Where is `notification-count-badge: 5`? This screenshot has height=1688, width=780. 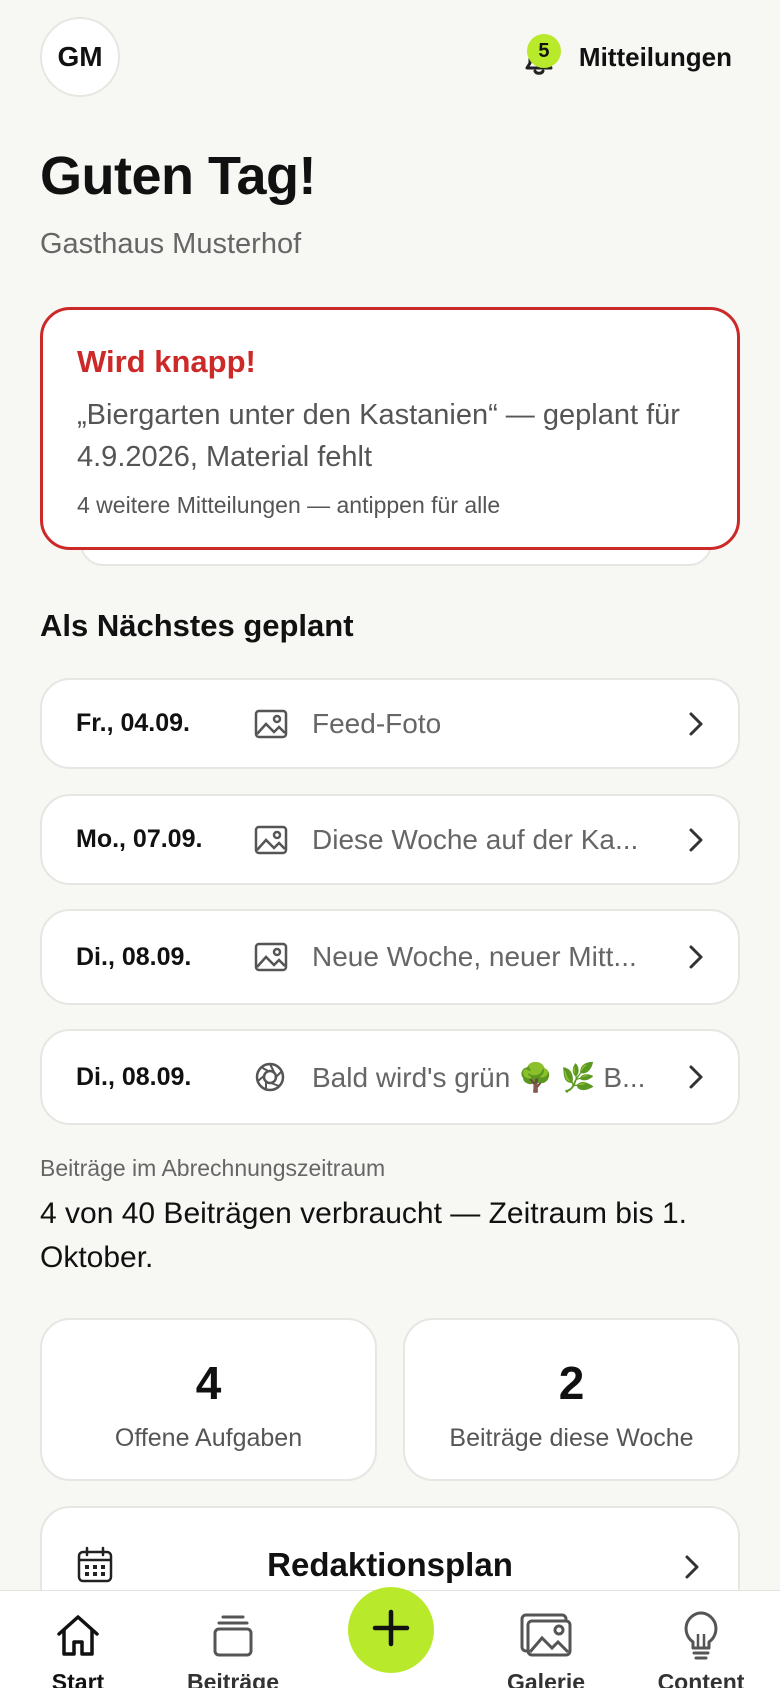
notification-count-badge: 5 is located at coordinates (543, 51).